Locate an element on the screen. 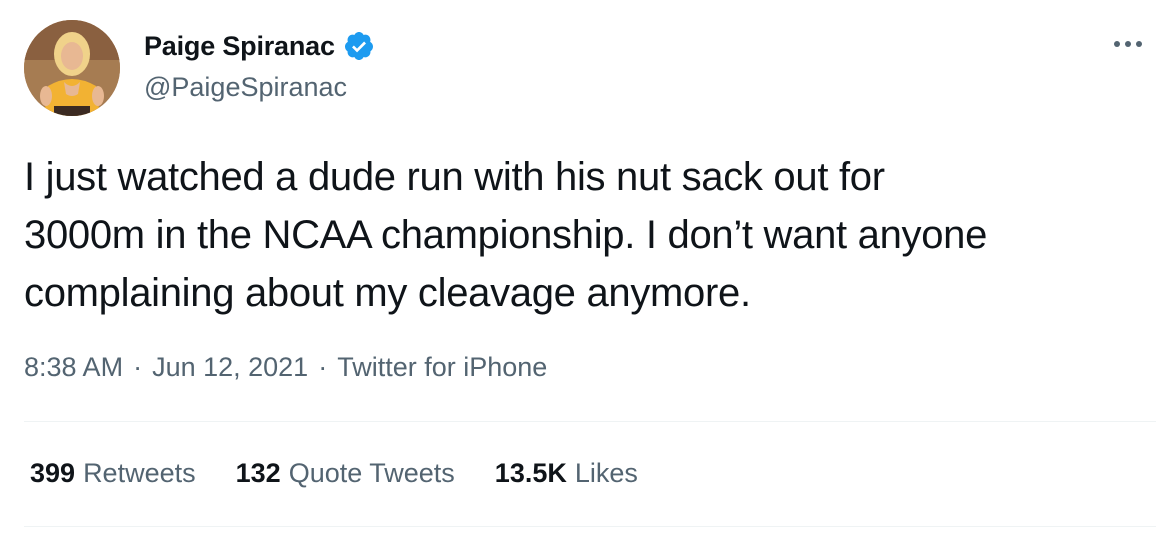 This screenshot has width=1166, height=534. author-display-name: Paige Spiranac is located at coordinates (239, 46).